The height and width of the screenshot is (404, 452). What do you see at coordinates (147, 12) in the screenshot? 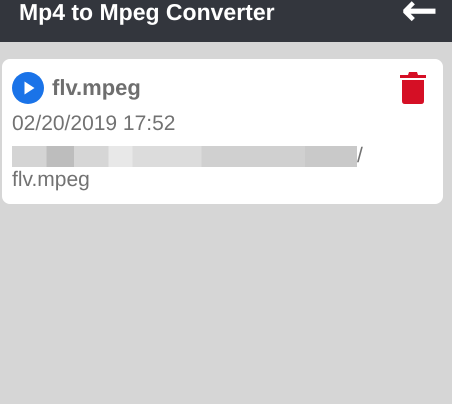
I see `app-title: Mp4 to Mpeg Converter` at bounding box center [147, 12].